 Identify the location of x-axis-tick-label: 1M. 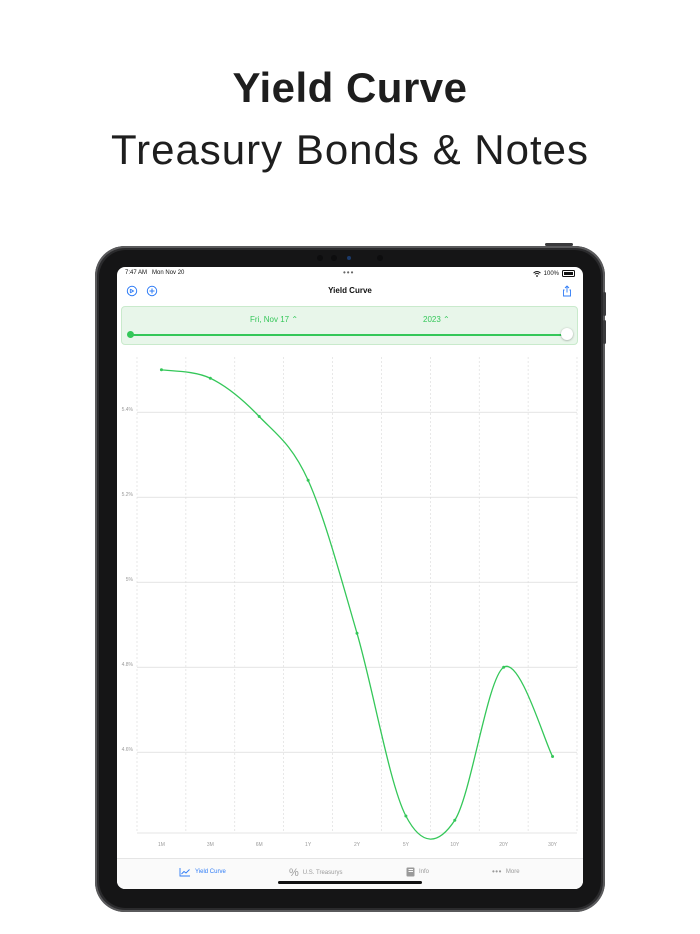
(161, 845).